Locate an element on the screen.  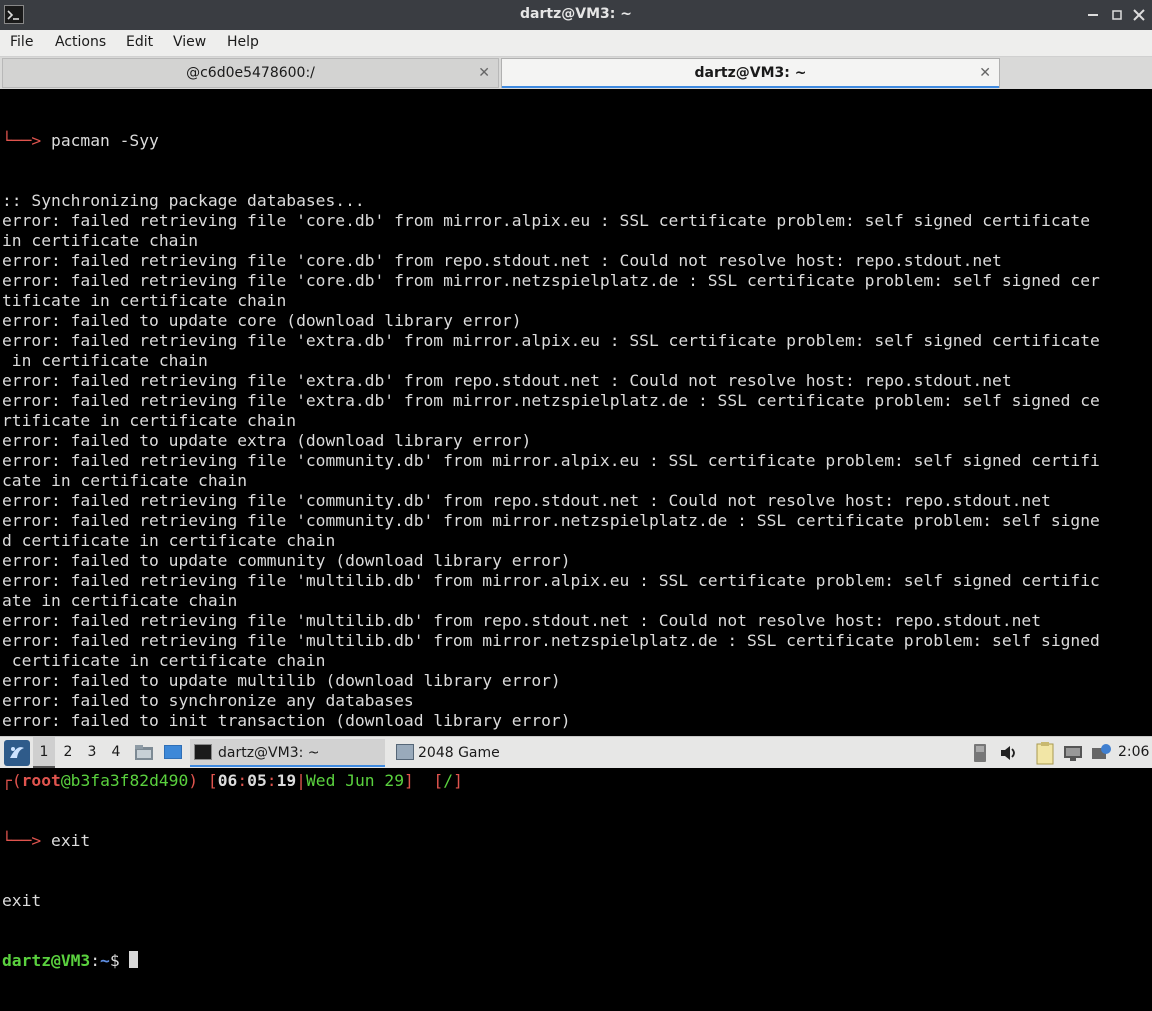
shell-colon: : is located at coordinates (95, 960).